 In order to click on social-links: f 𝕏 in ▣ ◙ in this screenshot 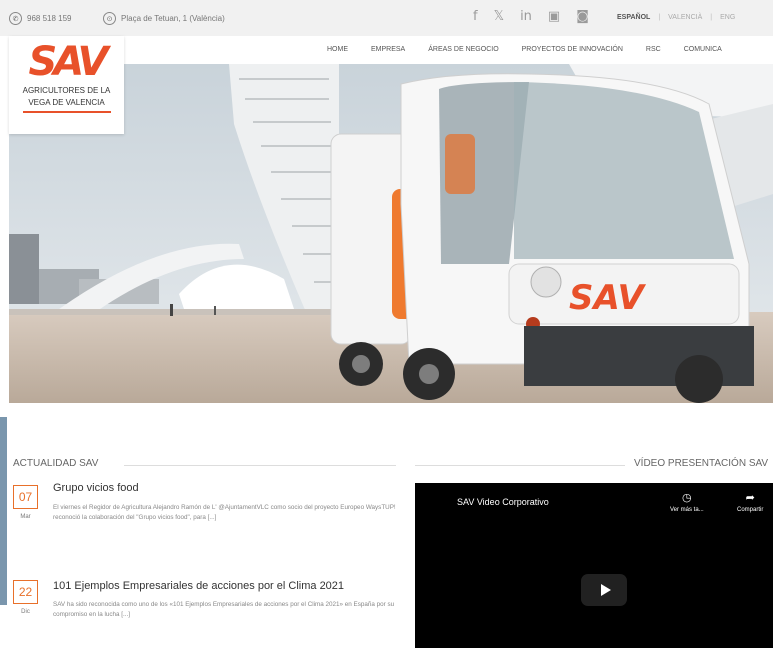, I will do `click(531, 16)`.